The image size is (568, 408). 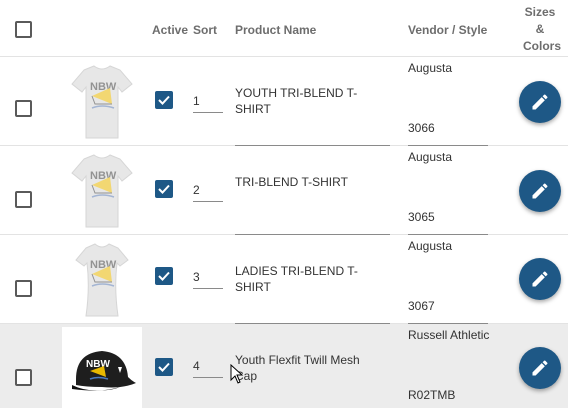 I want to click on sort-field: 2, so click(x=208, y=191).